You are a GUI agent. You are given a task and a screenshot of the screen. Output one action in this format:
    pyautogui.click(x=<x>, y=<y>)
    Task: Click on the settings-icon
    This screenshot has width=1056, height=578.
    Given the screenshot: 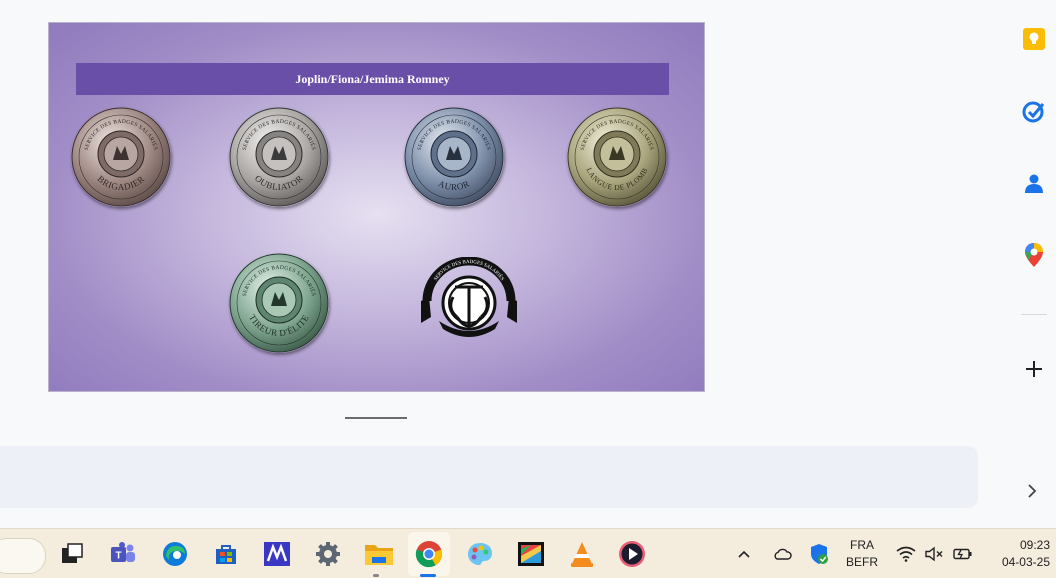 What is the action you would take?
    pyautogui.click(x=328, y=554)
    